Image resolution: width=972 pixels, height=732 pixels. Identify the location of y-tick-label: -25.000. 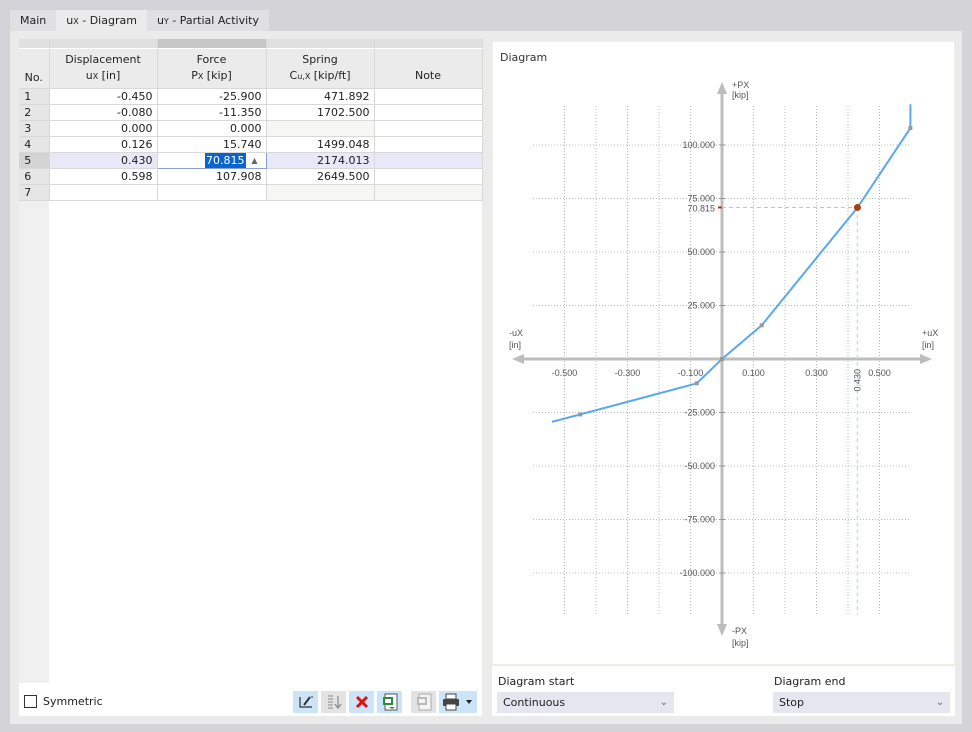
(699, 413).